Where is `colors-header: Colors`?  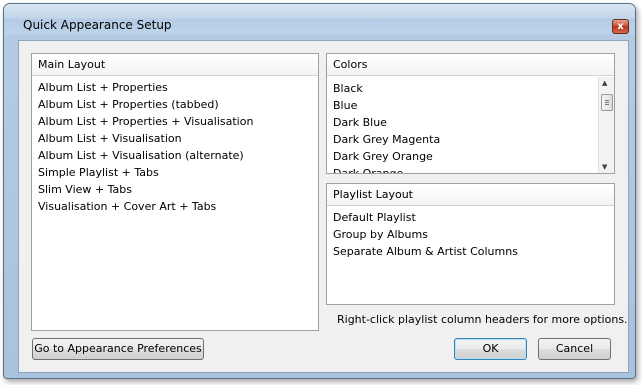 colors-header: Colors is located at coordinates (470, 65).